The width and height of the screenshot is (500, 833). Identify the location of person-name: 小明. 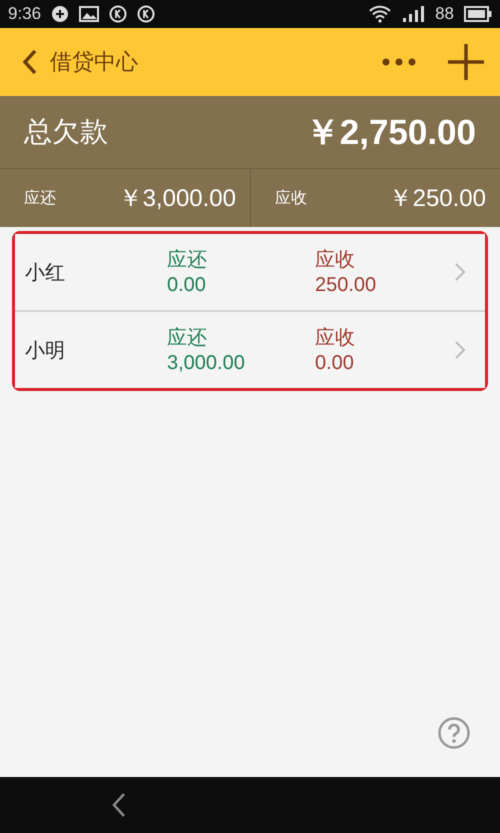
(45, 350).